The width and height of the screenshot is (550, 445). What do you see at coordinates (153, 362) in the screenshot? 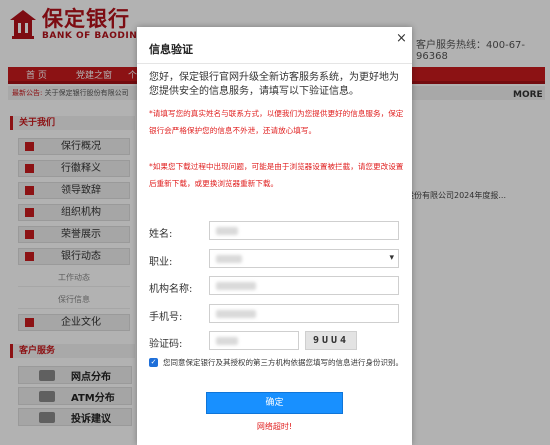
I see `agree-checkbox: ✓` at bounding box center [153, 362].